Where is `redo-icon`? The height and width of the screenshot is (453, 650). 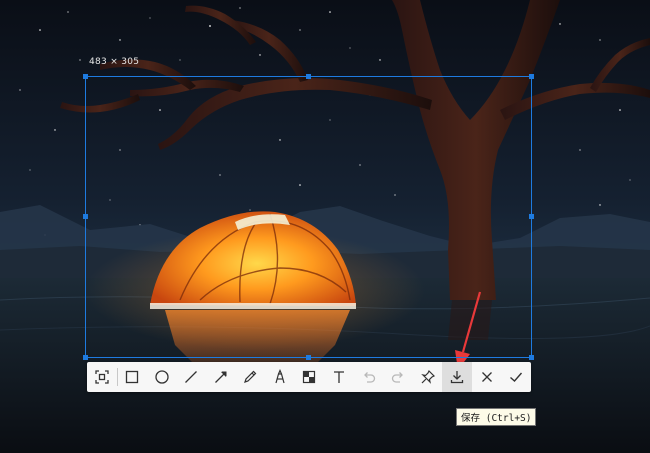
redo-icon is located at coordinates (397, 377).